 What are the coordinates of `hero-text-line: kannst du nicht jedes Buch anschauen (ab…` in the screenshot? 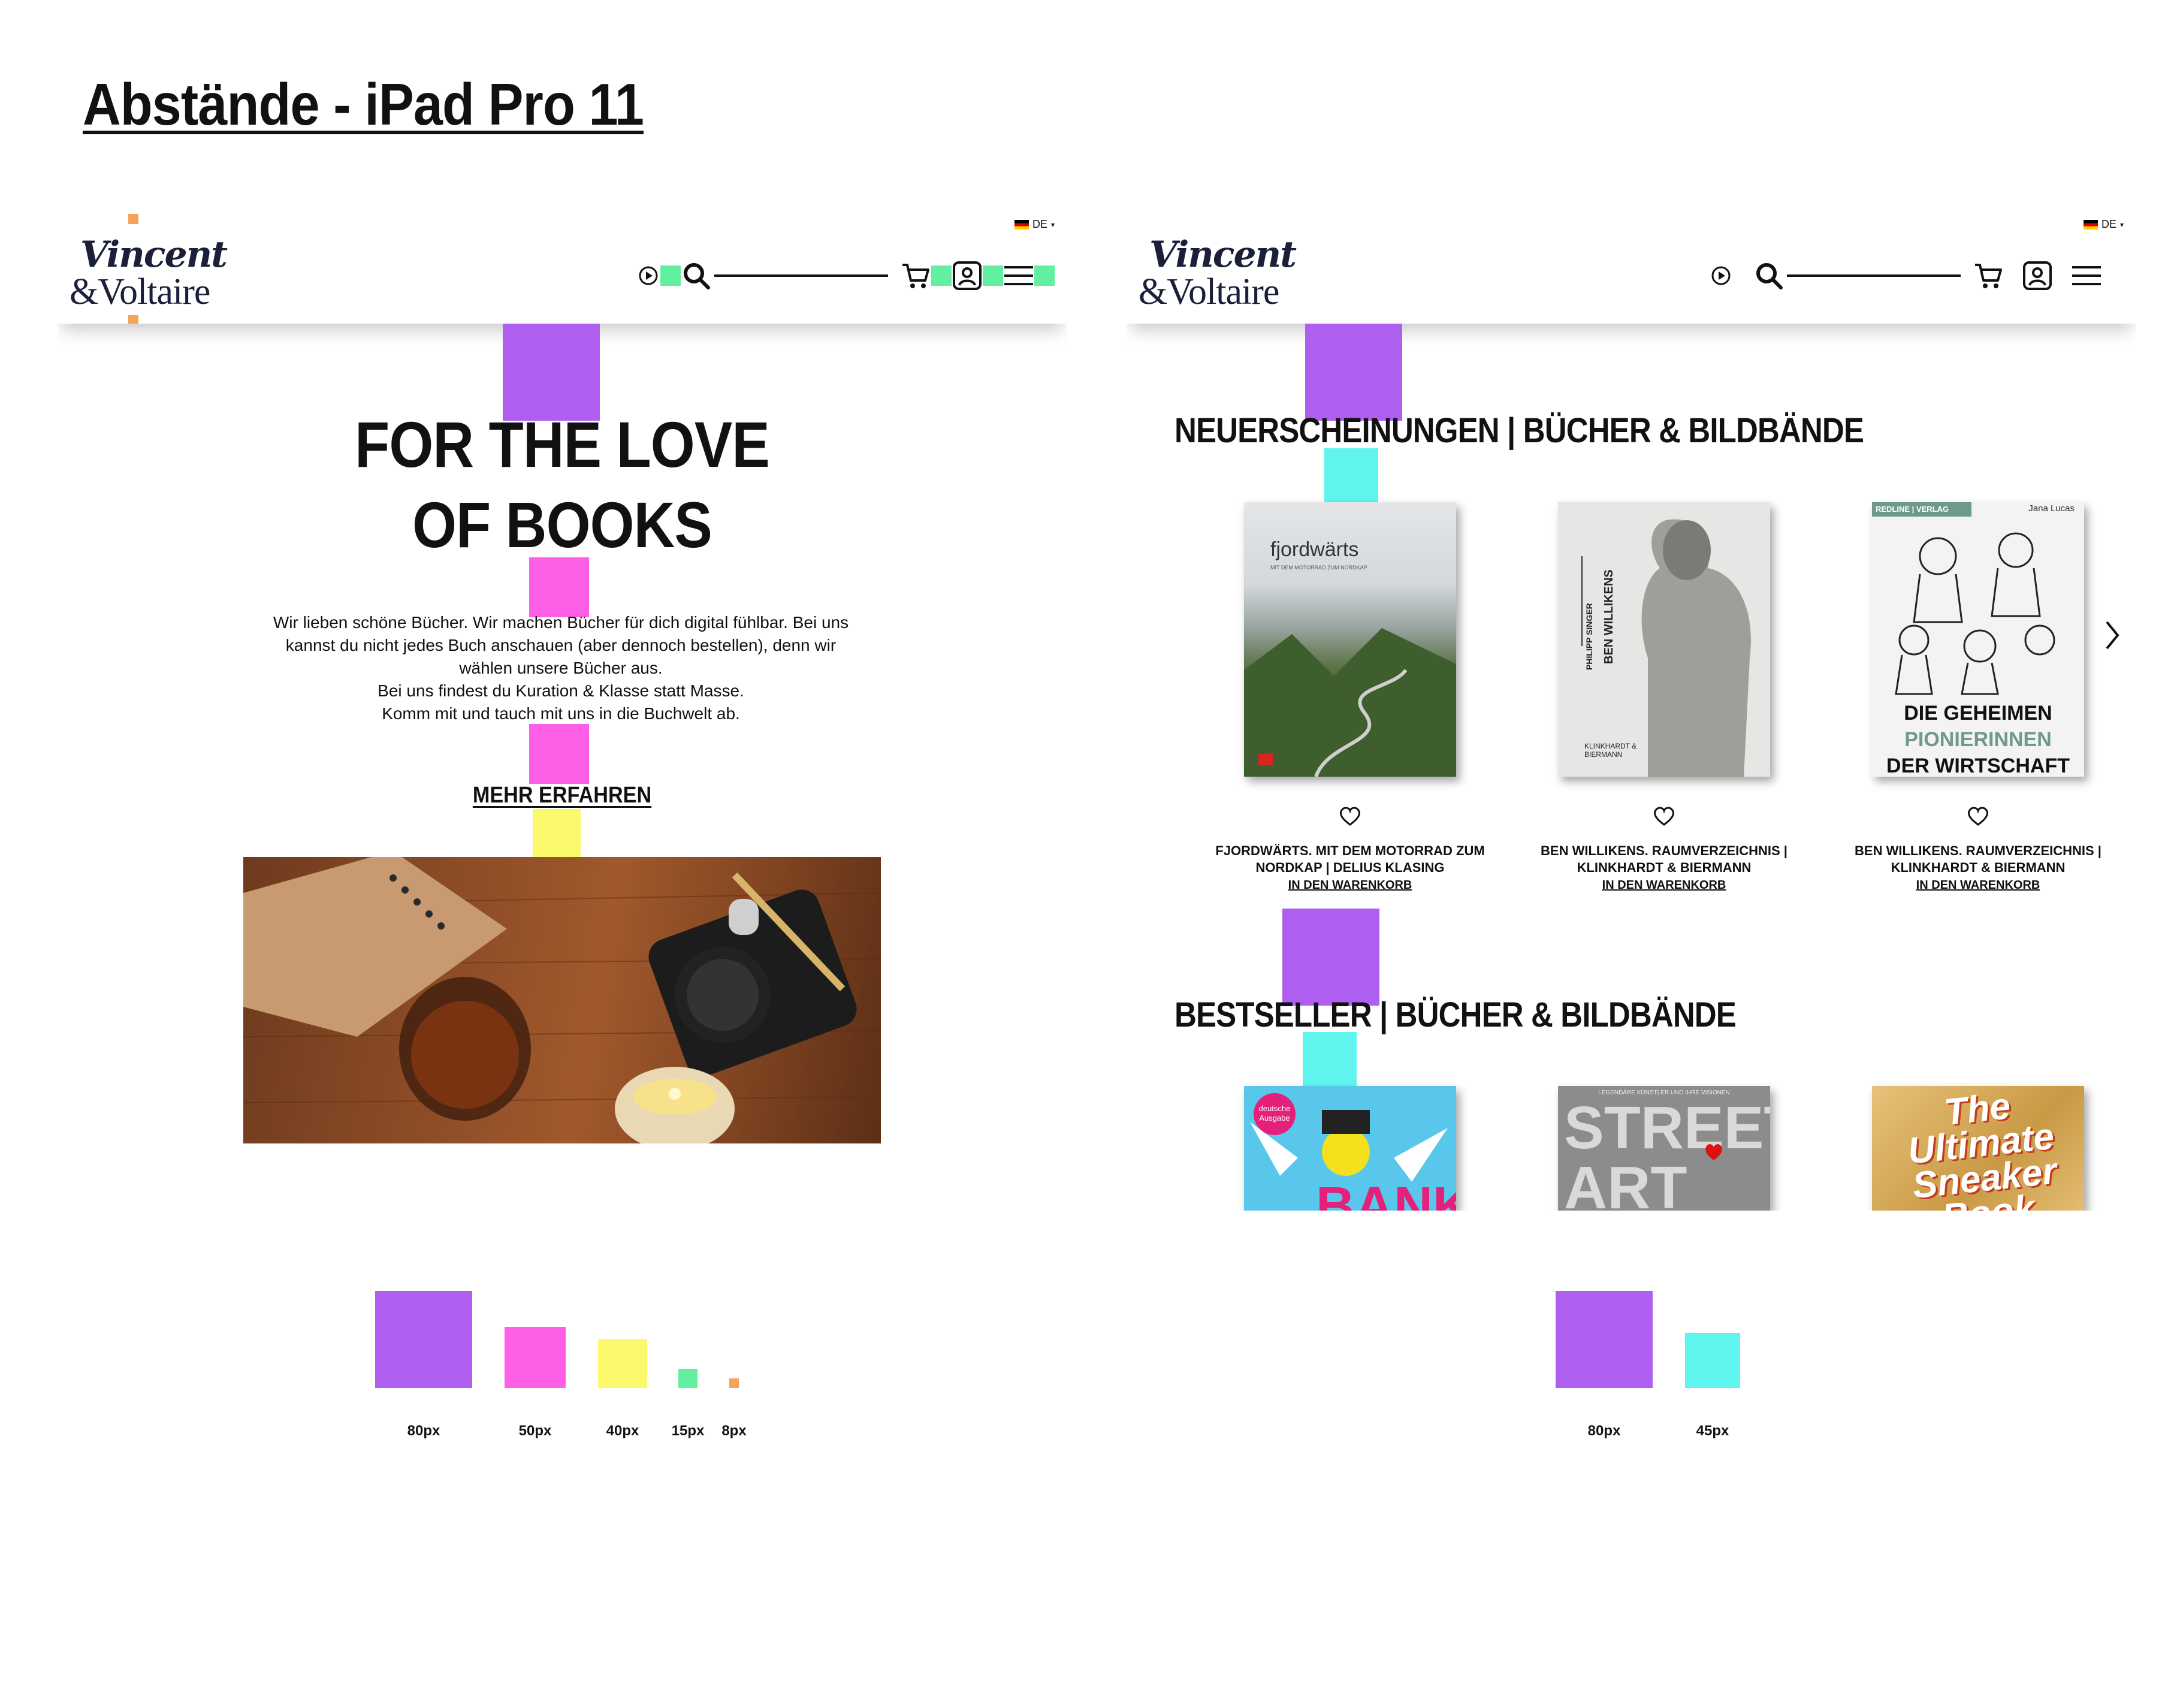 It's located at (561, 645).